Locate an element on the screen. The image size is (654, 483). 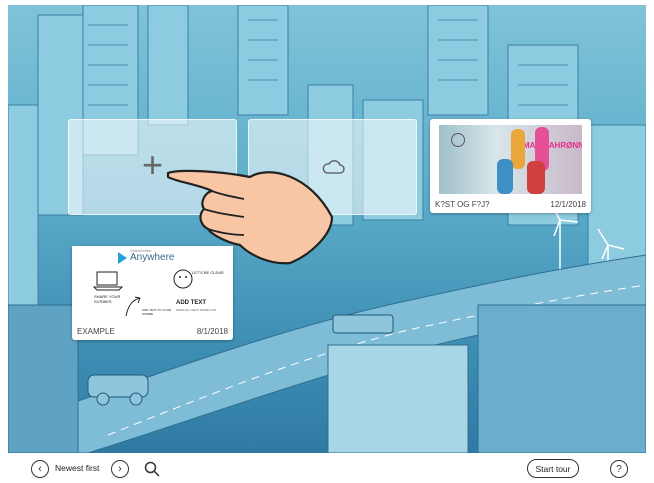
sort-previous-button: ‹ is located at coordinates (40, 469).